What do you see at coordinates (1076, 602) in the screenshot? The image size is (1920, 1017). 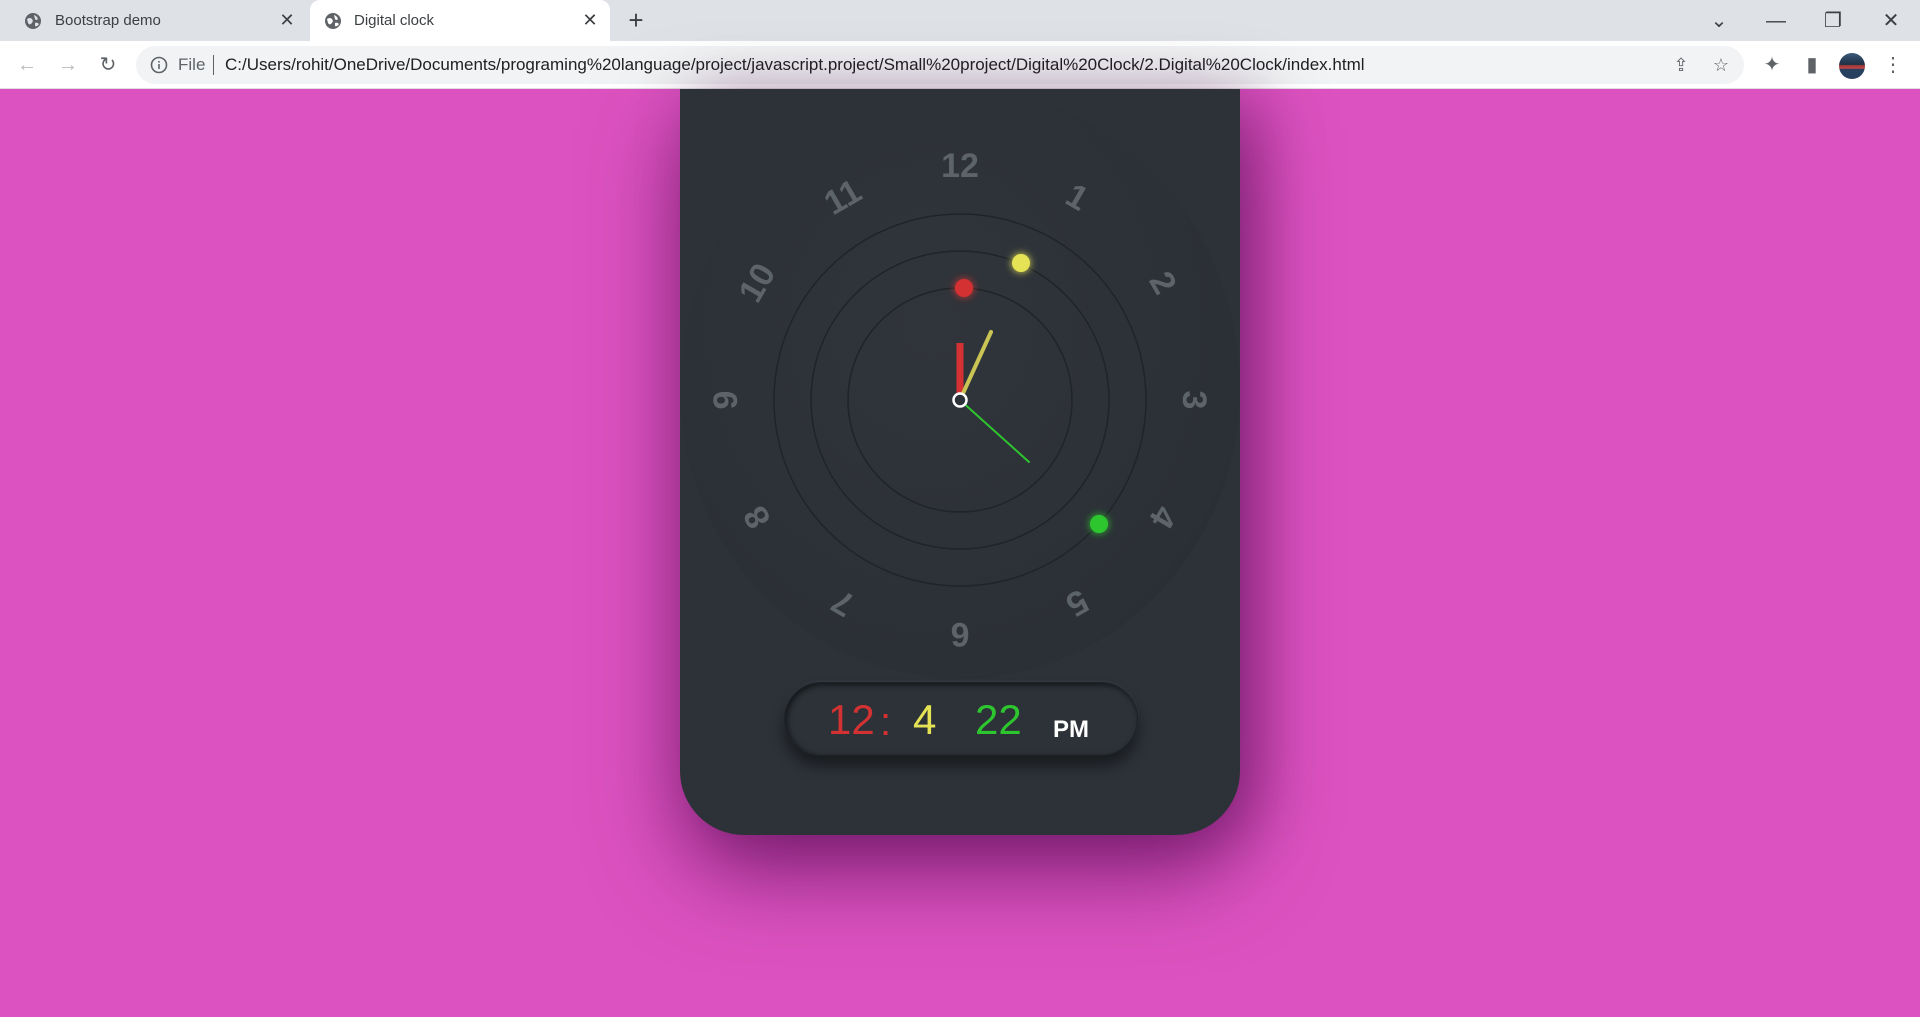 I see `clock-numeral: 5` at bounding box center [1076, 602].